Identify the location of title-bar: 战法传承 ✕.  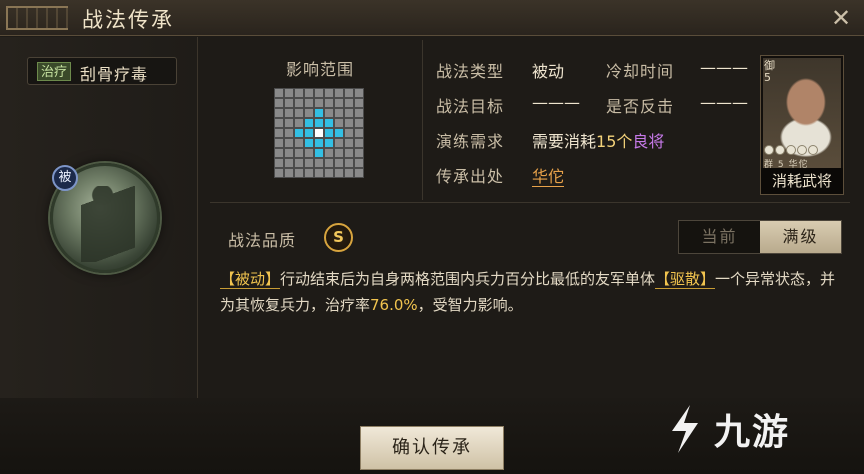
(432, 18).